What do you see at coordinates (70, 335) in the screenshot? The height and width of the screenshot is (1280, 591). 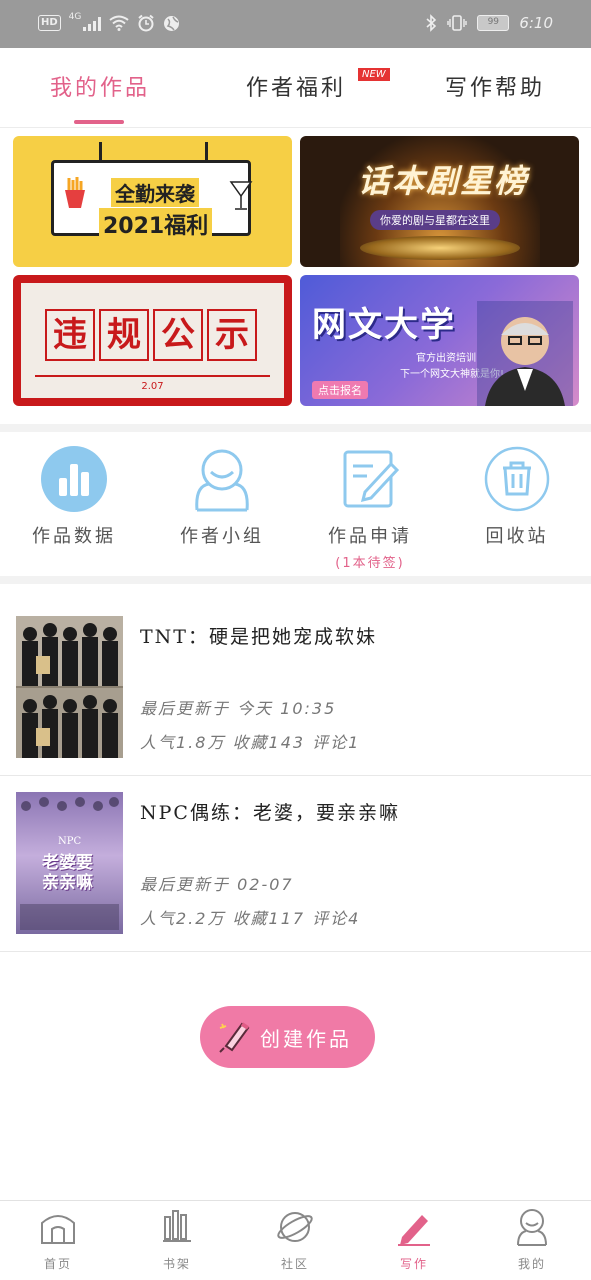 I see `headline-char: 违` at bounding box center [70, 335].